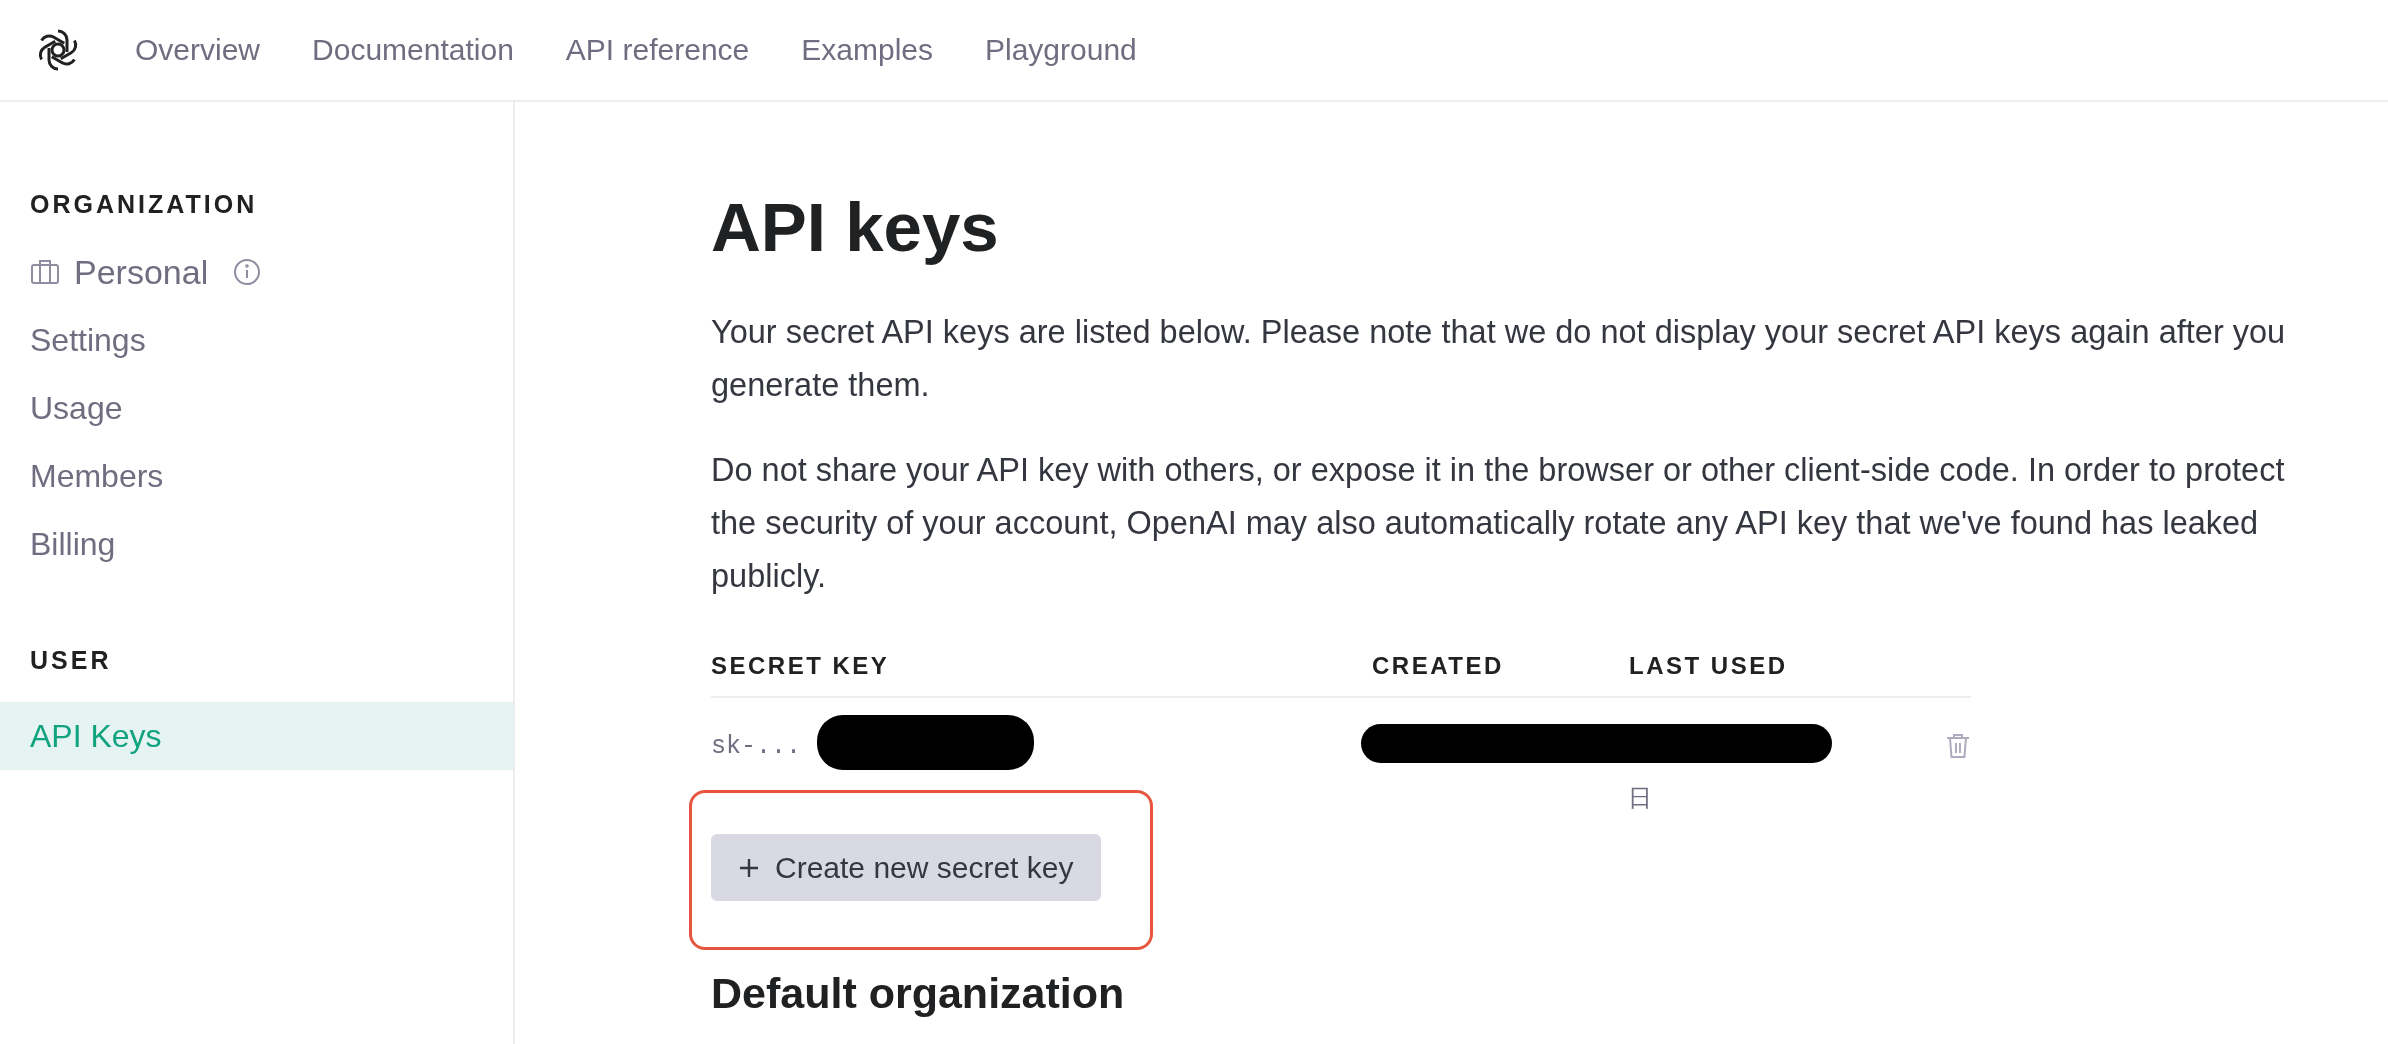 This screenshot has width=2388, height=1044. Describe the element at coordinates (1499, 359) in the screenshot. I see `description-text: Your secret API keys are listed below. Please note that we do not display your secret API keys again after you generate them.` at that location.